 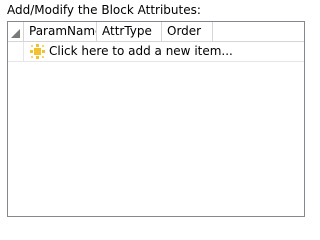 I want to click on column-header-attrtype: AttrType, so click(x=129, y=31).